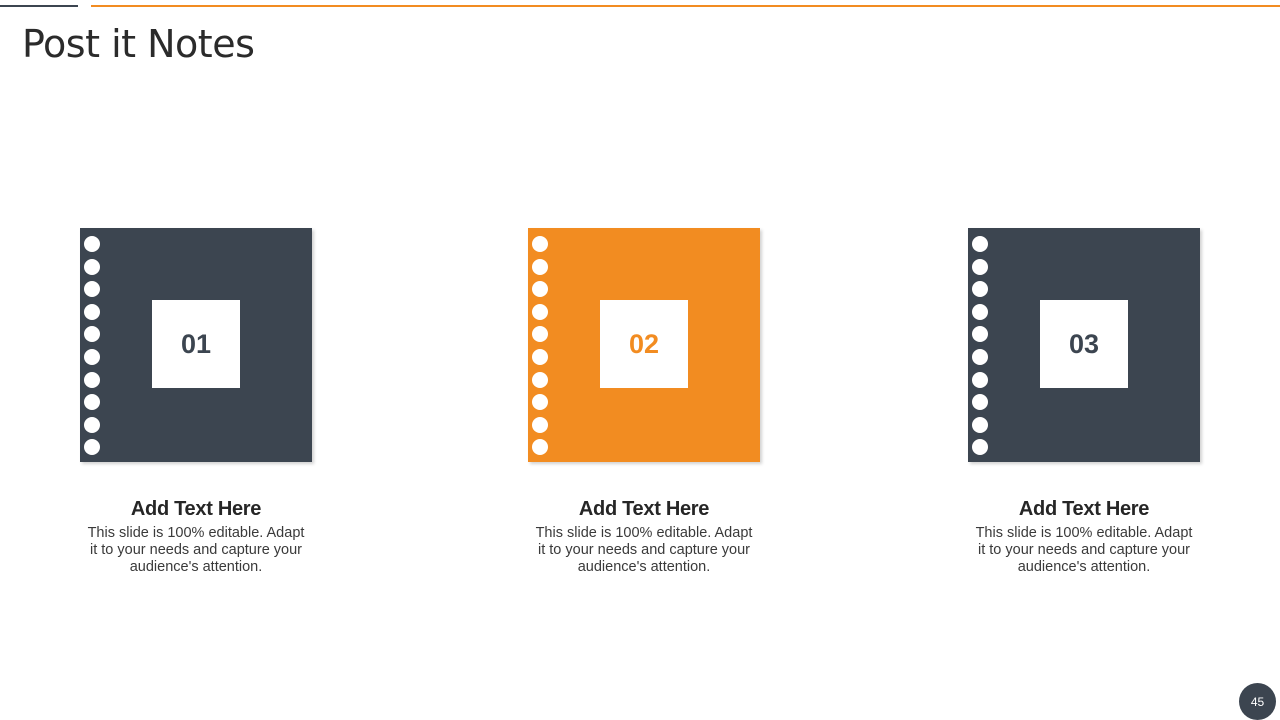  I want to click on note-number-box: 02, so click(644, 344).